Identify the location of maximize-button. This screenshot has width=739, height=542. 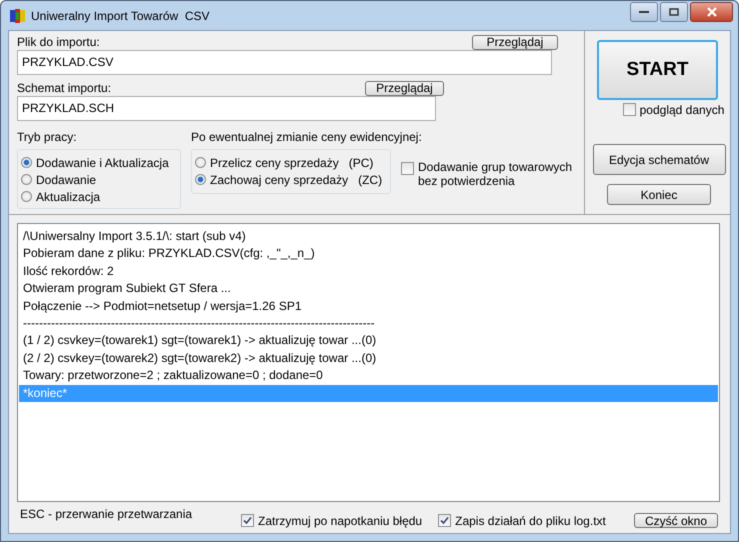
(674, 12).